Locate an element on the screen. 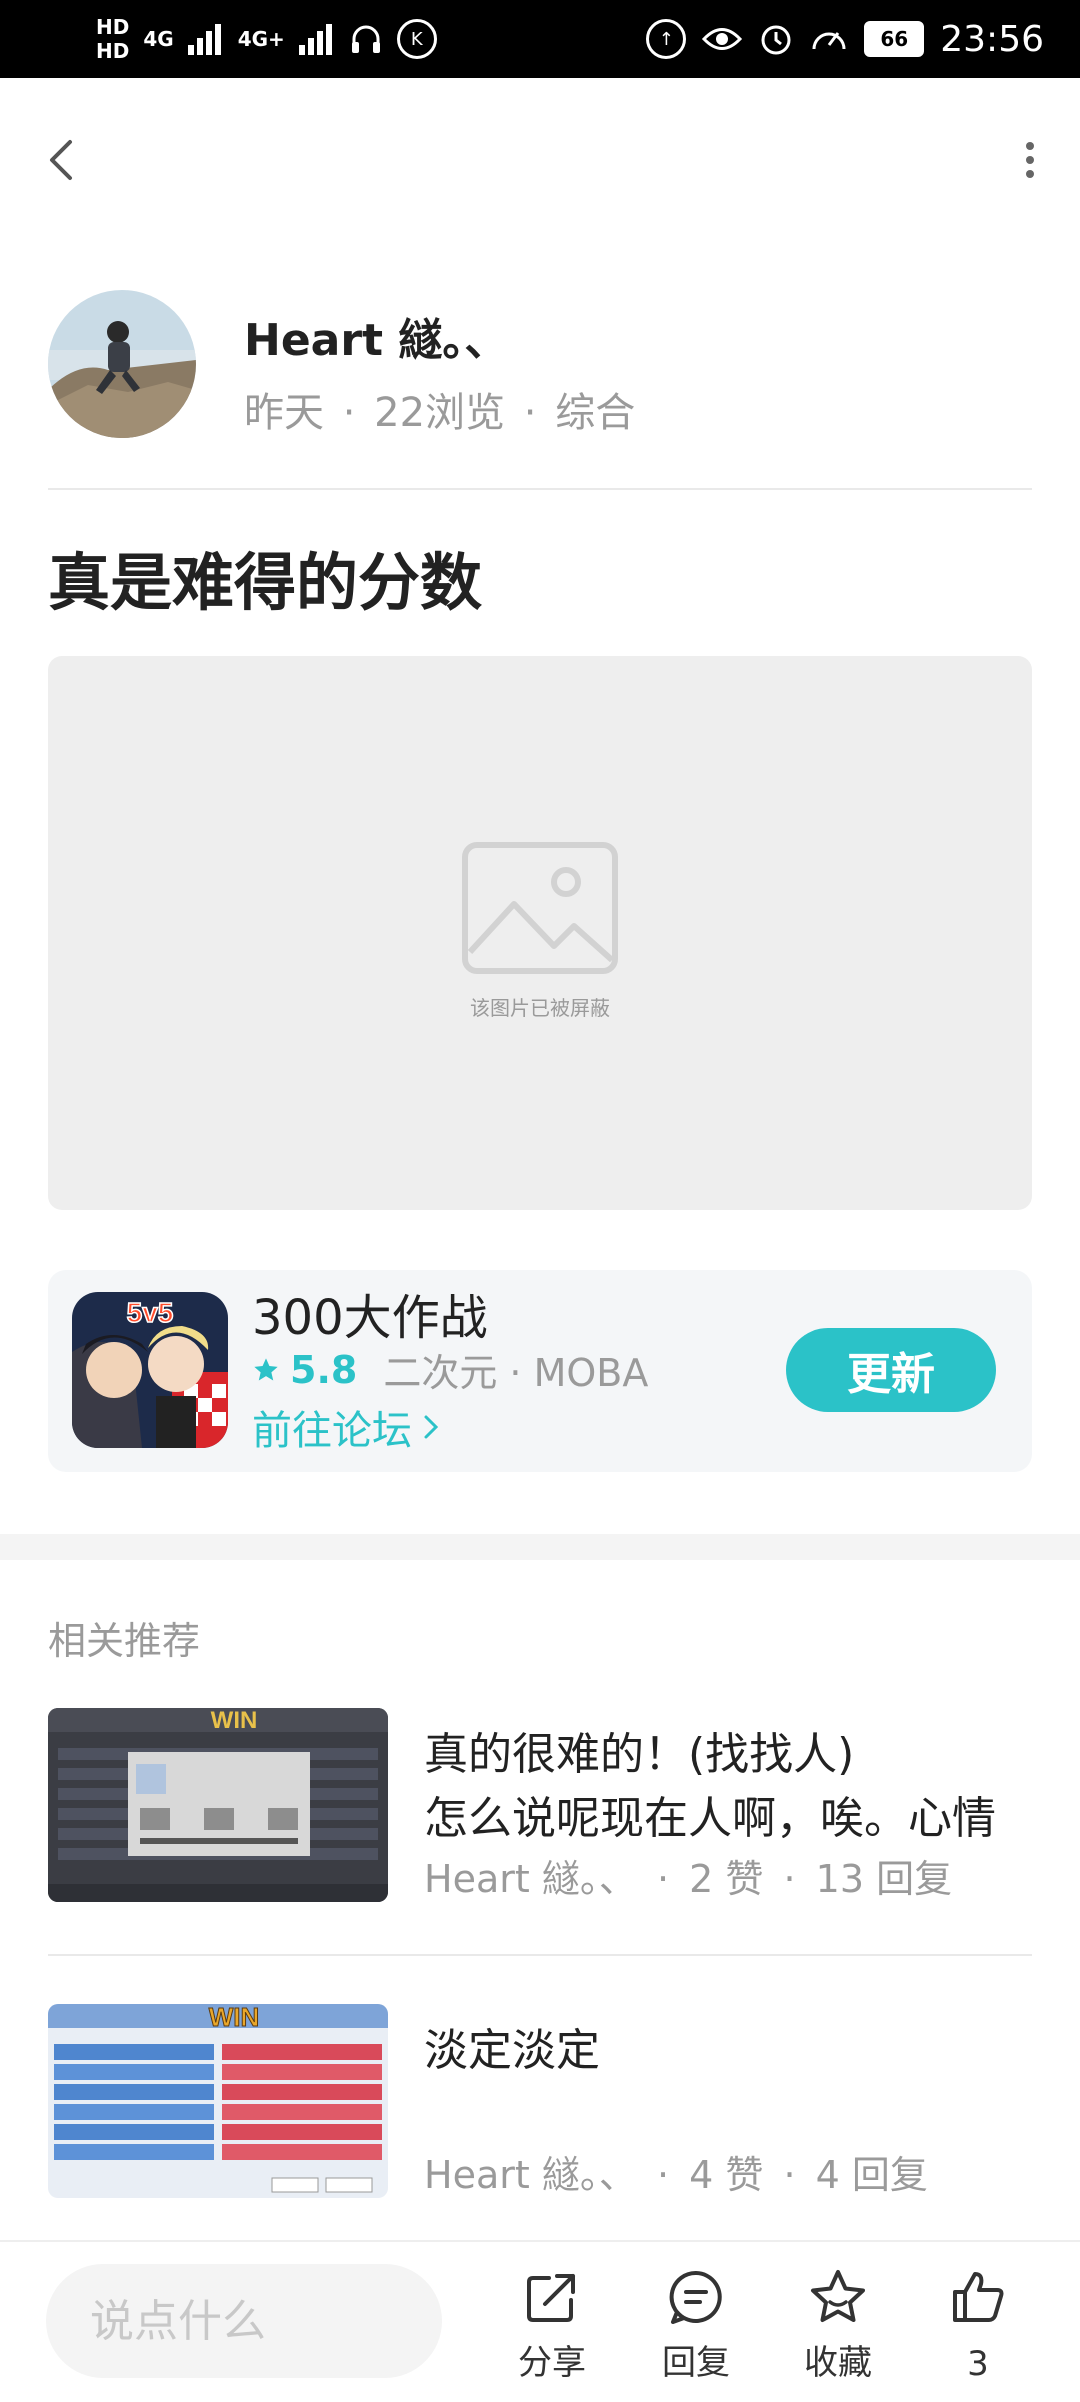  related-likes: 2 赞 is located at coordinates (726, 1879).